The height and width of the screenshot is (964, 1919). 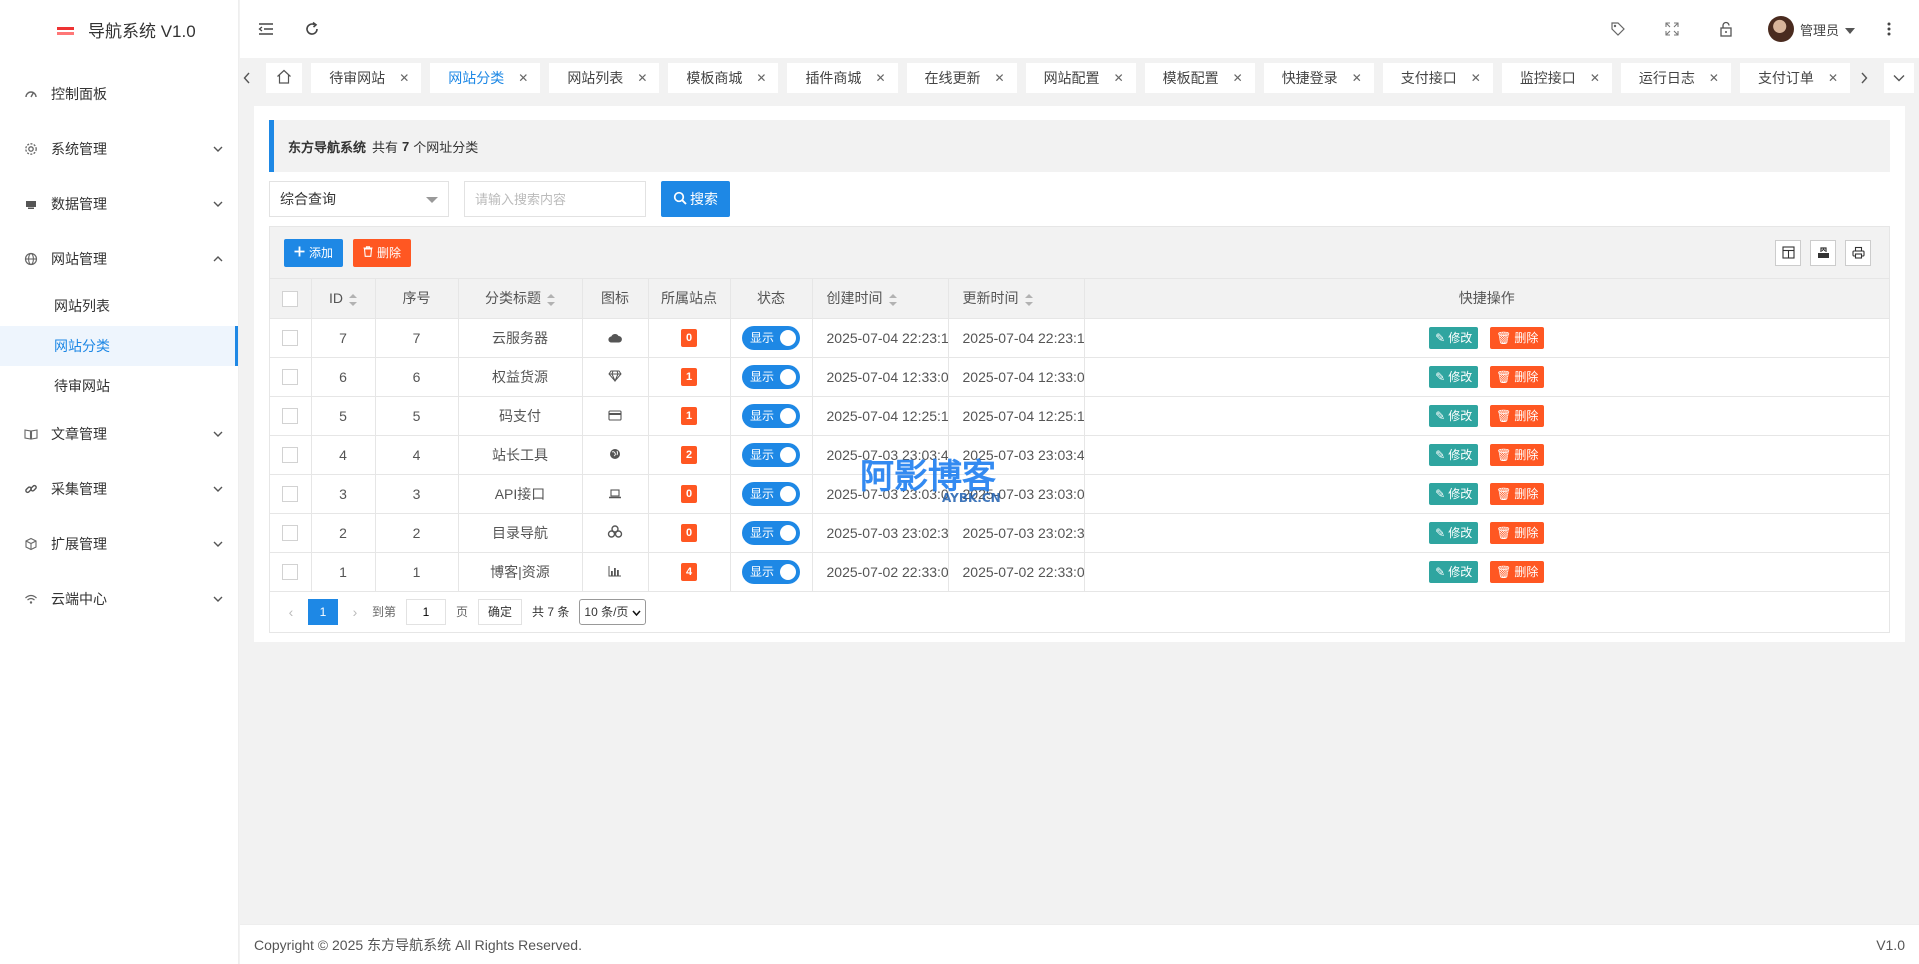 I want to click on sidebar-item-data: 数据管理, so click(x=119, y=203).